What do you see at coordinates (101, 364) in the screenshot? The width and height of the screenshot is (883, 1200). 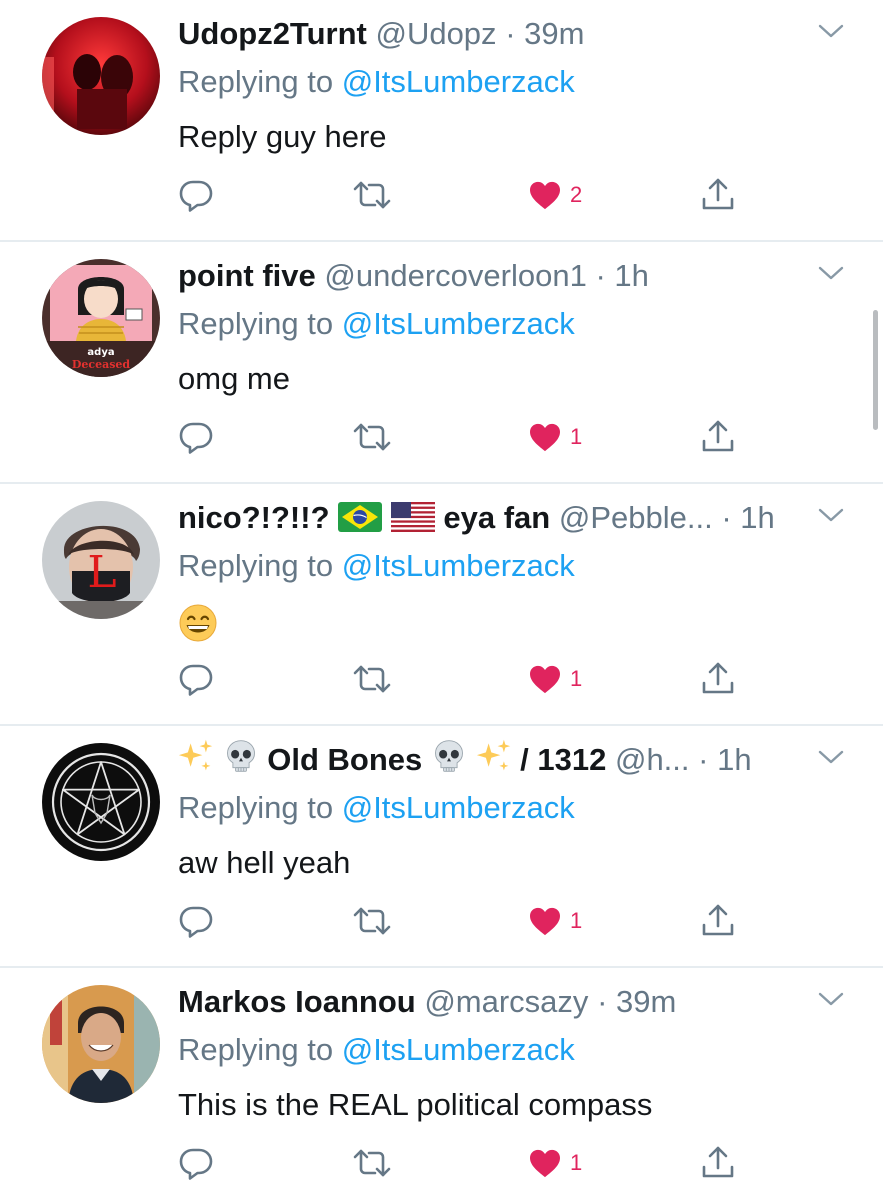 I see `avatar-caption-red: Deceased` at bounding box center [101, 364].